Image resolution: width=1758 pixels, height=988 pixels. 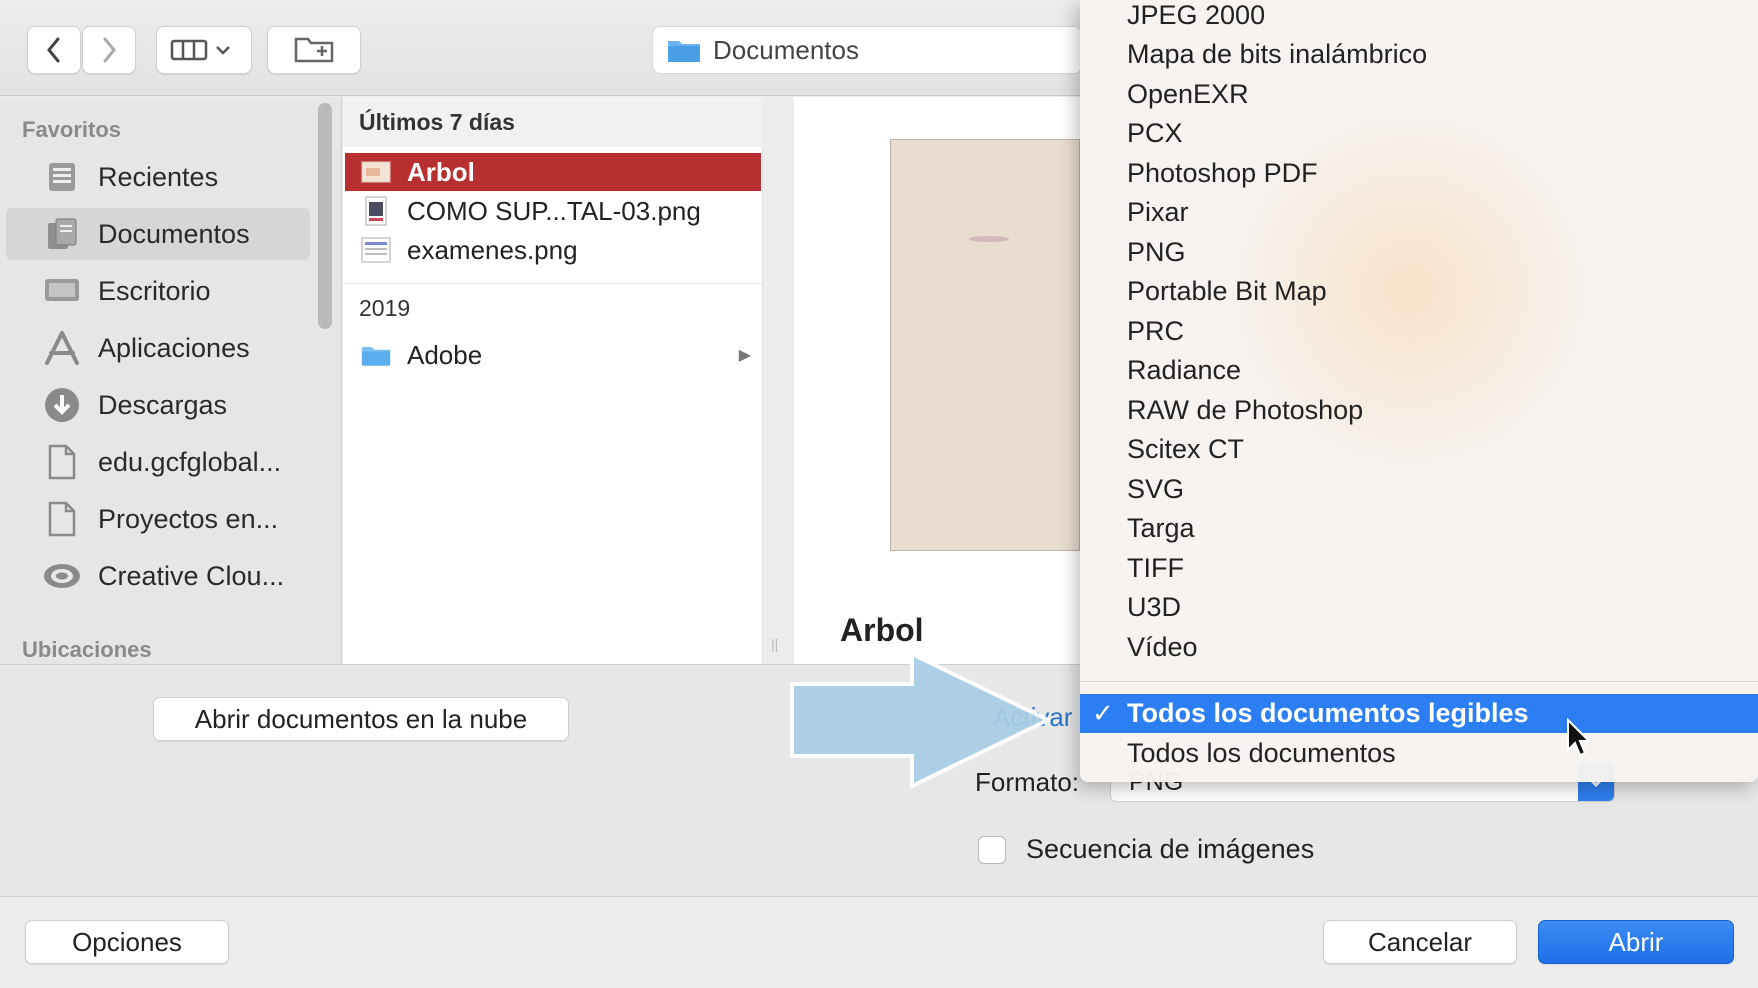 What do you see at coordinates (744, 355) in the screenshot?
I see `disclosure-arrow-icon: ▶` at bounding box center [744, 355].